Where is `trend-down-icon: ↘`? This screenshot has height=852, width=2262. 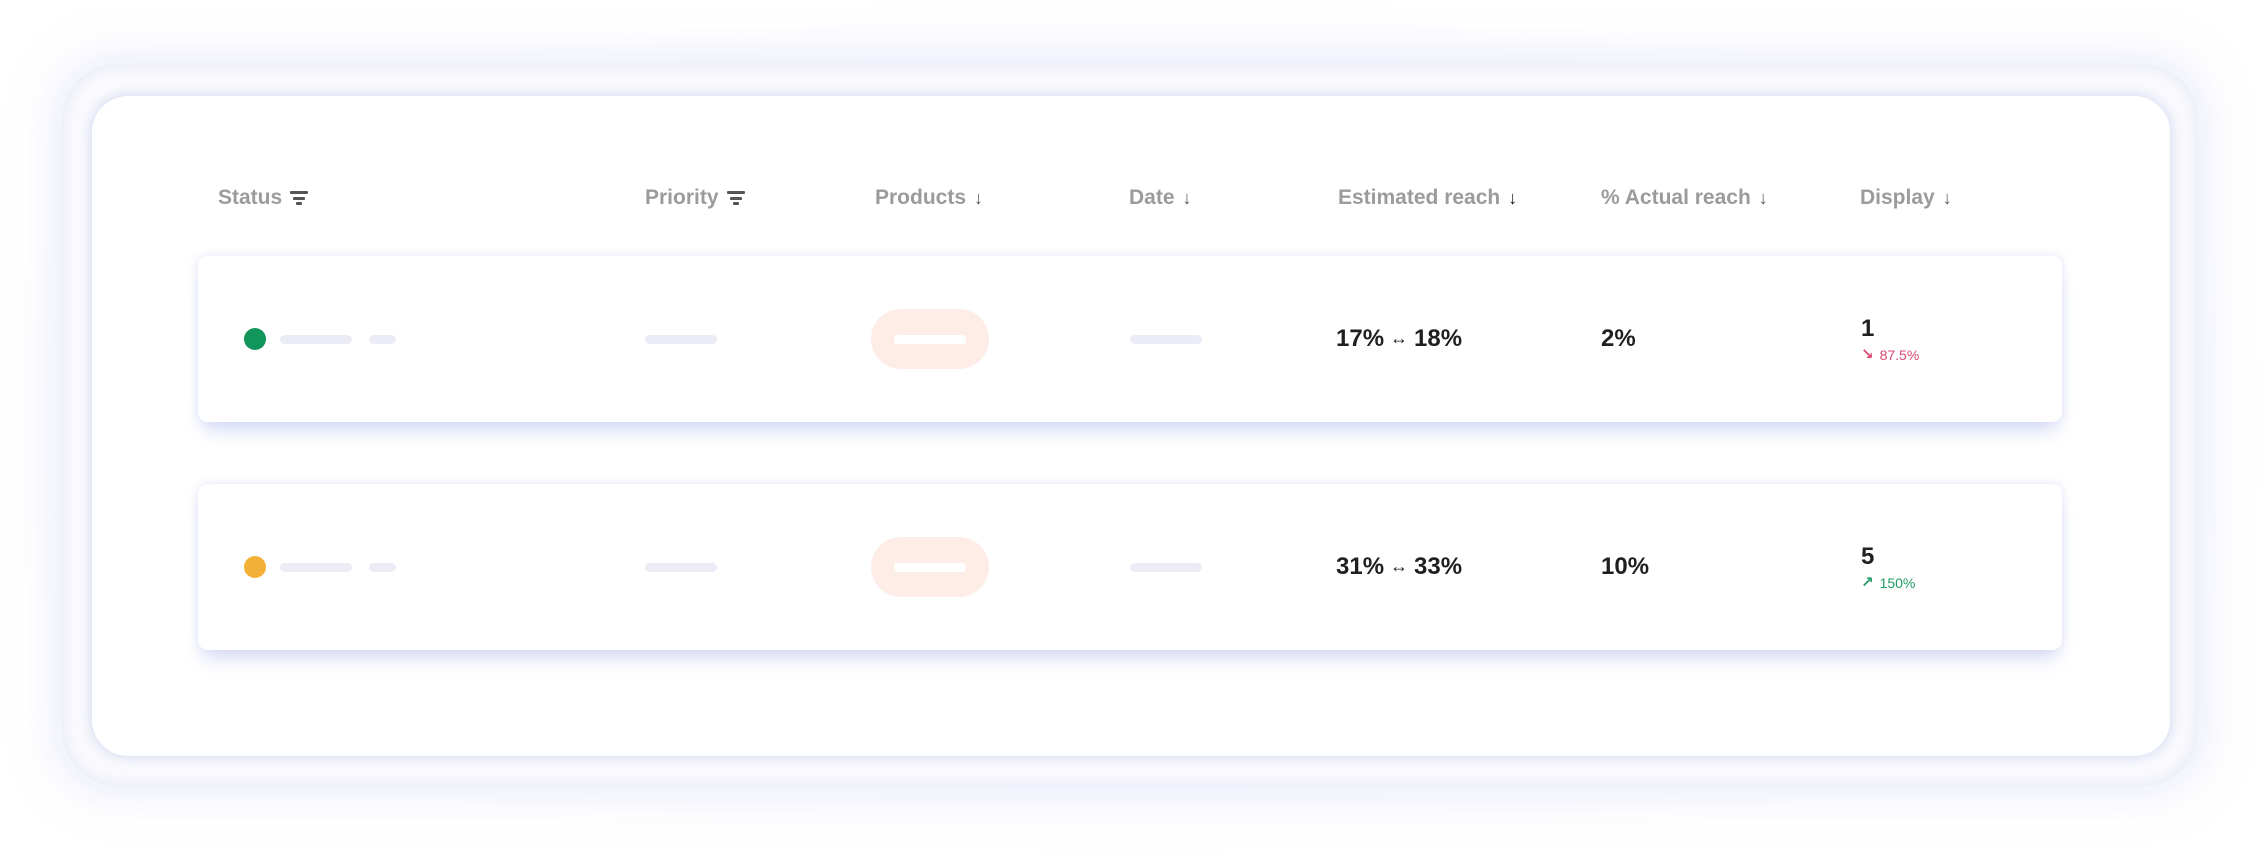
trend-down-icon: ↘ is located at coordinates (1867, 354).